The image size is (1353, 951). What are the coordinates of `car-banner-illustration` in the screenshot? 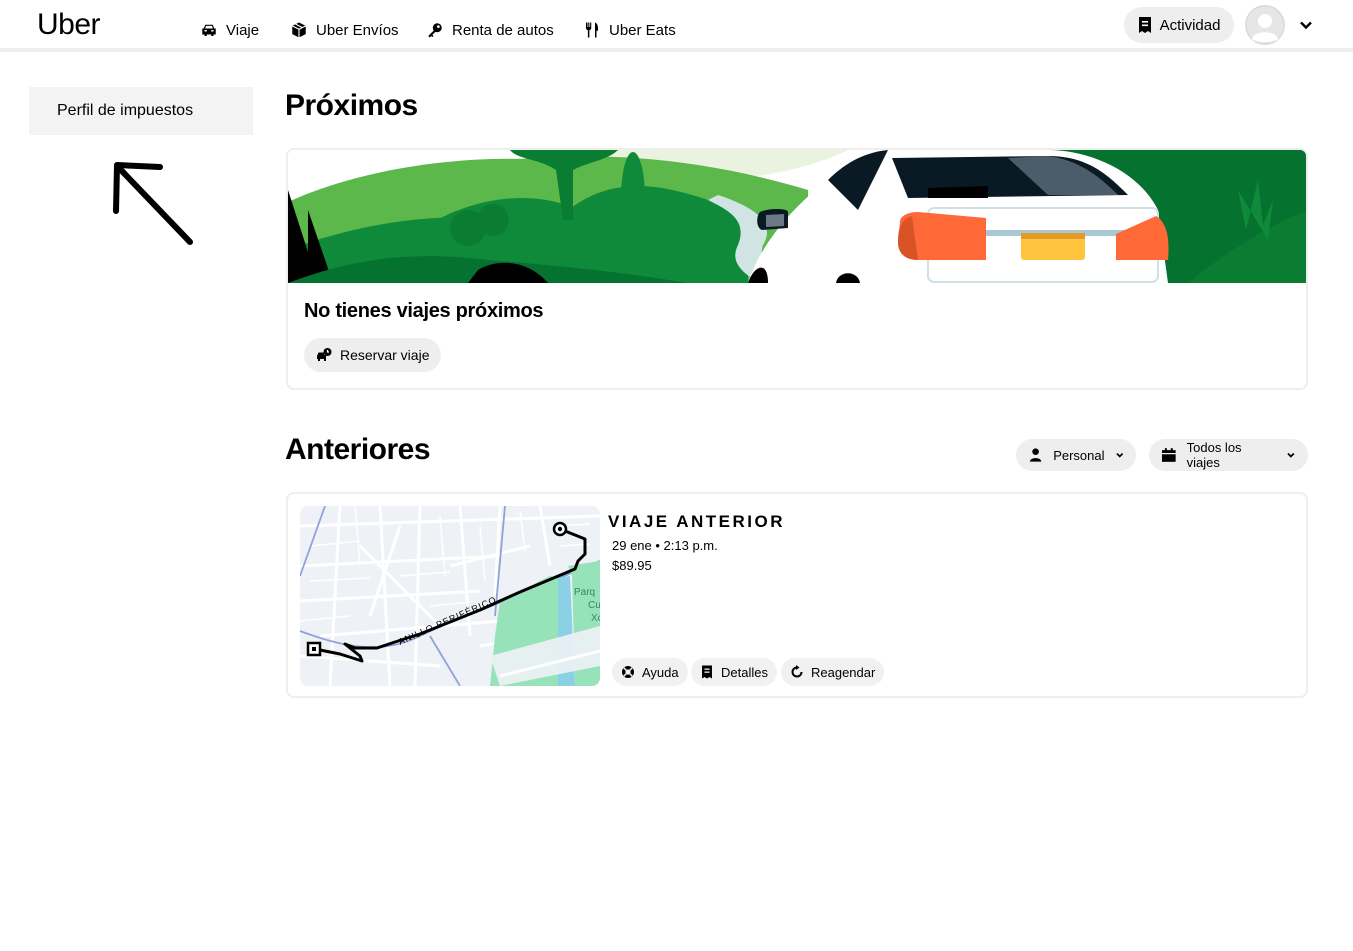 It's located at (797, 216).